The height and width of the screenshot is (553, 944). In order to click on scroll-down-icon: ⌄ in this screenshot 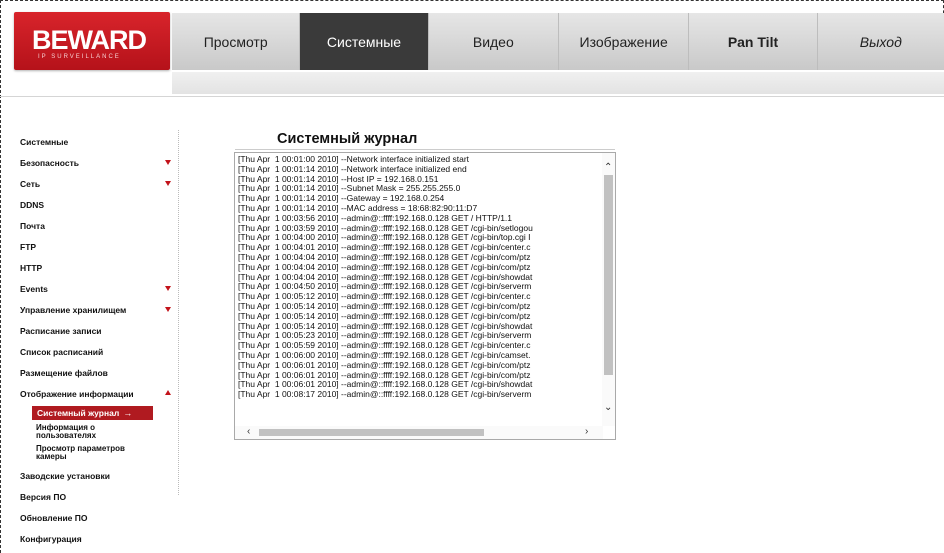, I will do `click(608, 408)`.